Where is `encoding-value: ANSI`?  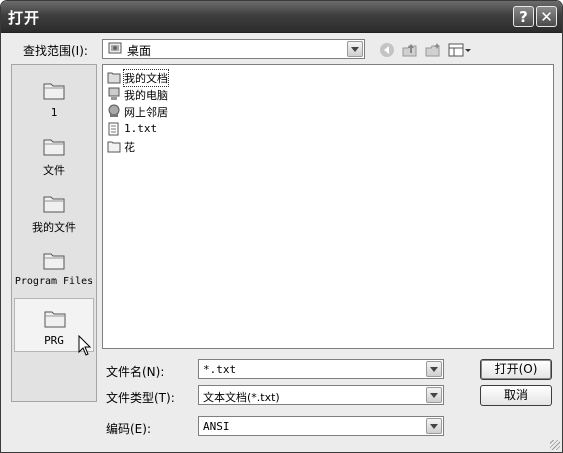
encoding-value: ANSI is located at coordinates (216, 426).